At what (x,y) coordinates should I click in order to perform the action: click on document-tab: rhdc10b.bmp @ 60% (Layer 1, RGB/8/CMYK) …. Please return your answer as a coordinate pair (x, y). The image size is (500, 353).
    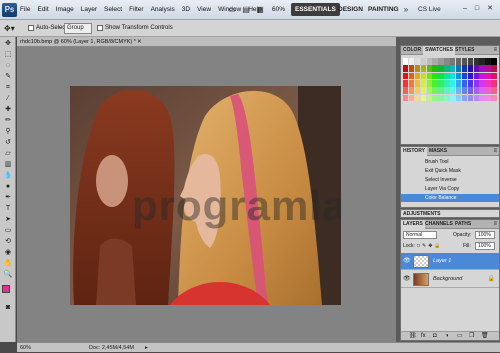
    Looking at the image, I should click on (206, 42).